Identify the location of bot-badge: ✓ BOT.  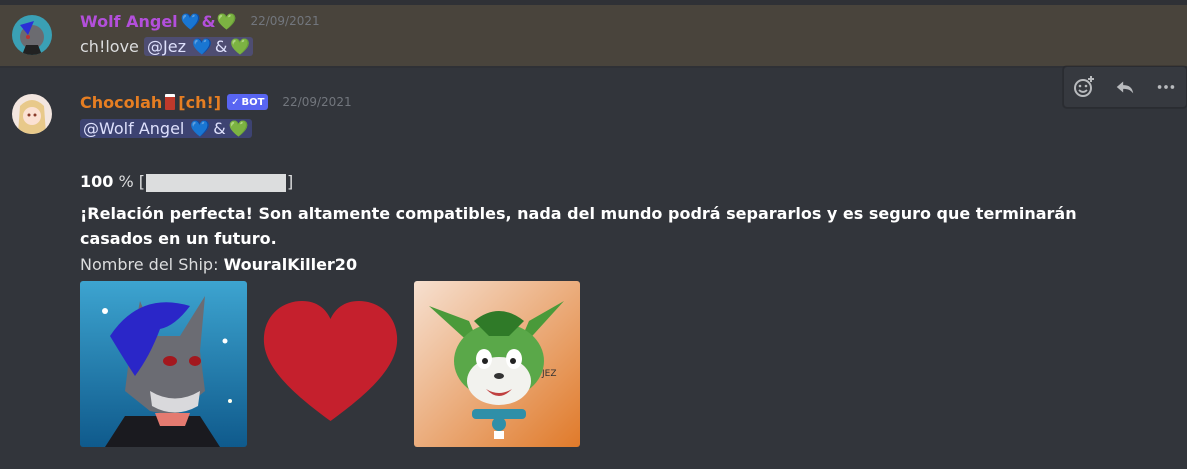
(248, 102).